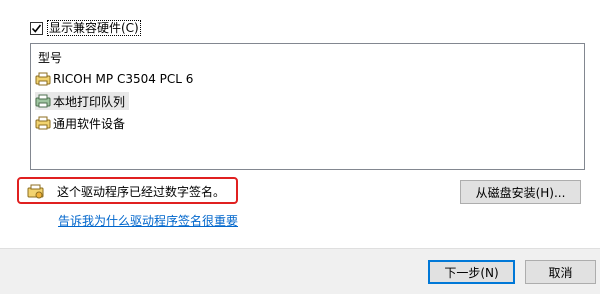 The width and height of the screenshot is (600, 294). Describe the element at coordinates (89, 123) in the screenshot. I see `list-item-label: 通用软件设备` at that location.